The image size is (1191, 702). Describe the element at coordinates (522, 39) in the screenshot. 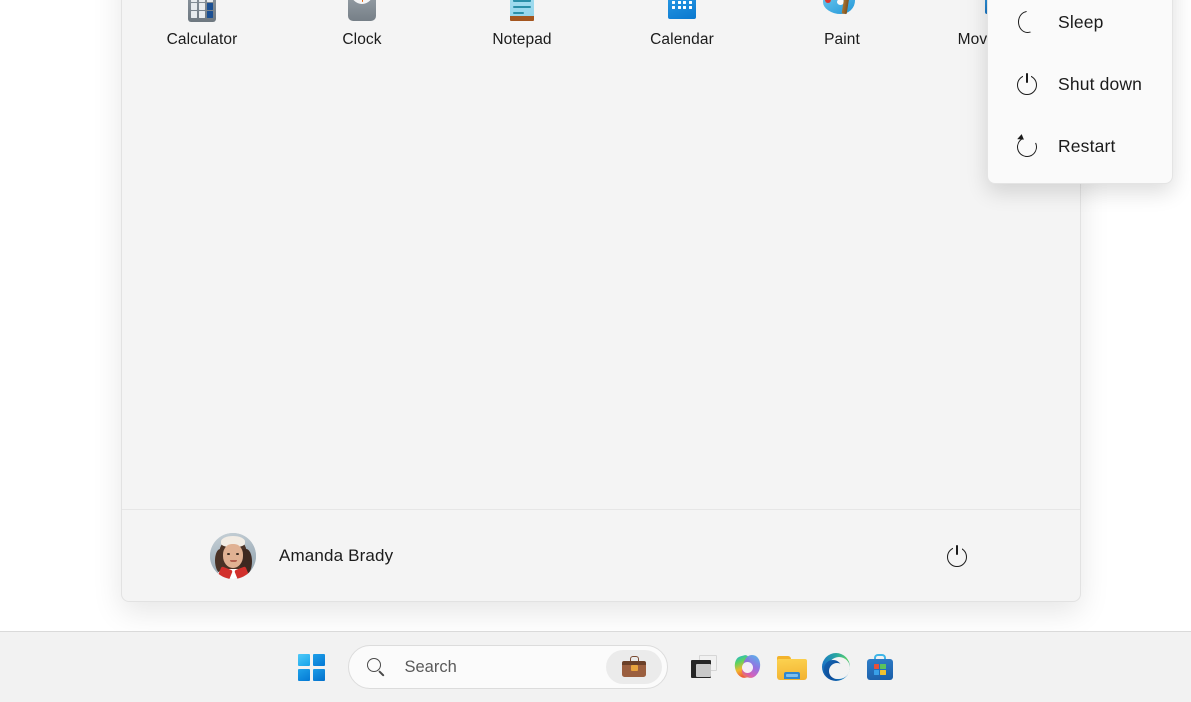

I see `app-label: Notepad` at that location.